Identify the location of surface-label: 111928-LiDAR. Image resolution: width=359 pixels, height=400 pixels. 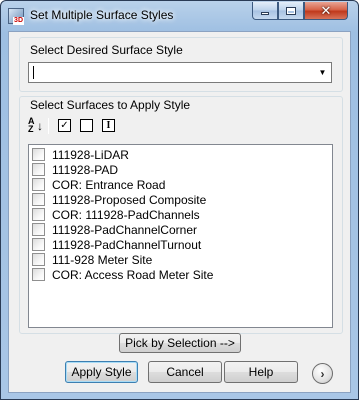
(90, 154).